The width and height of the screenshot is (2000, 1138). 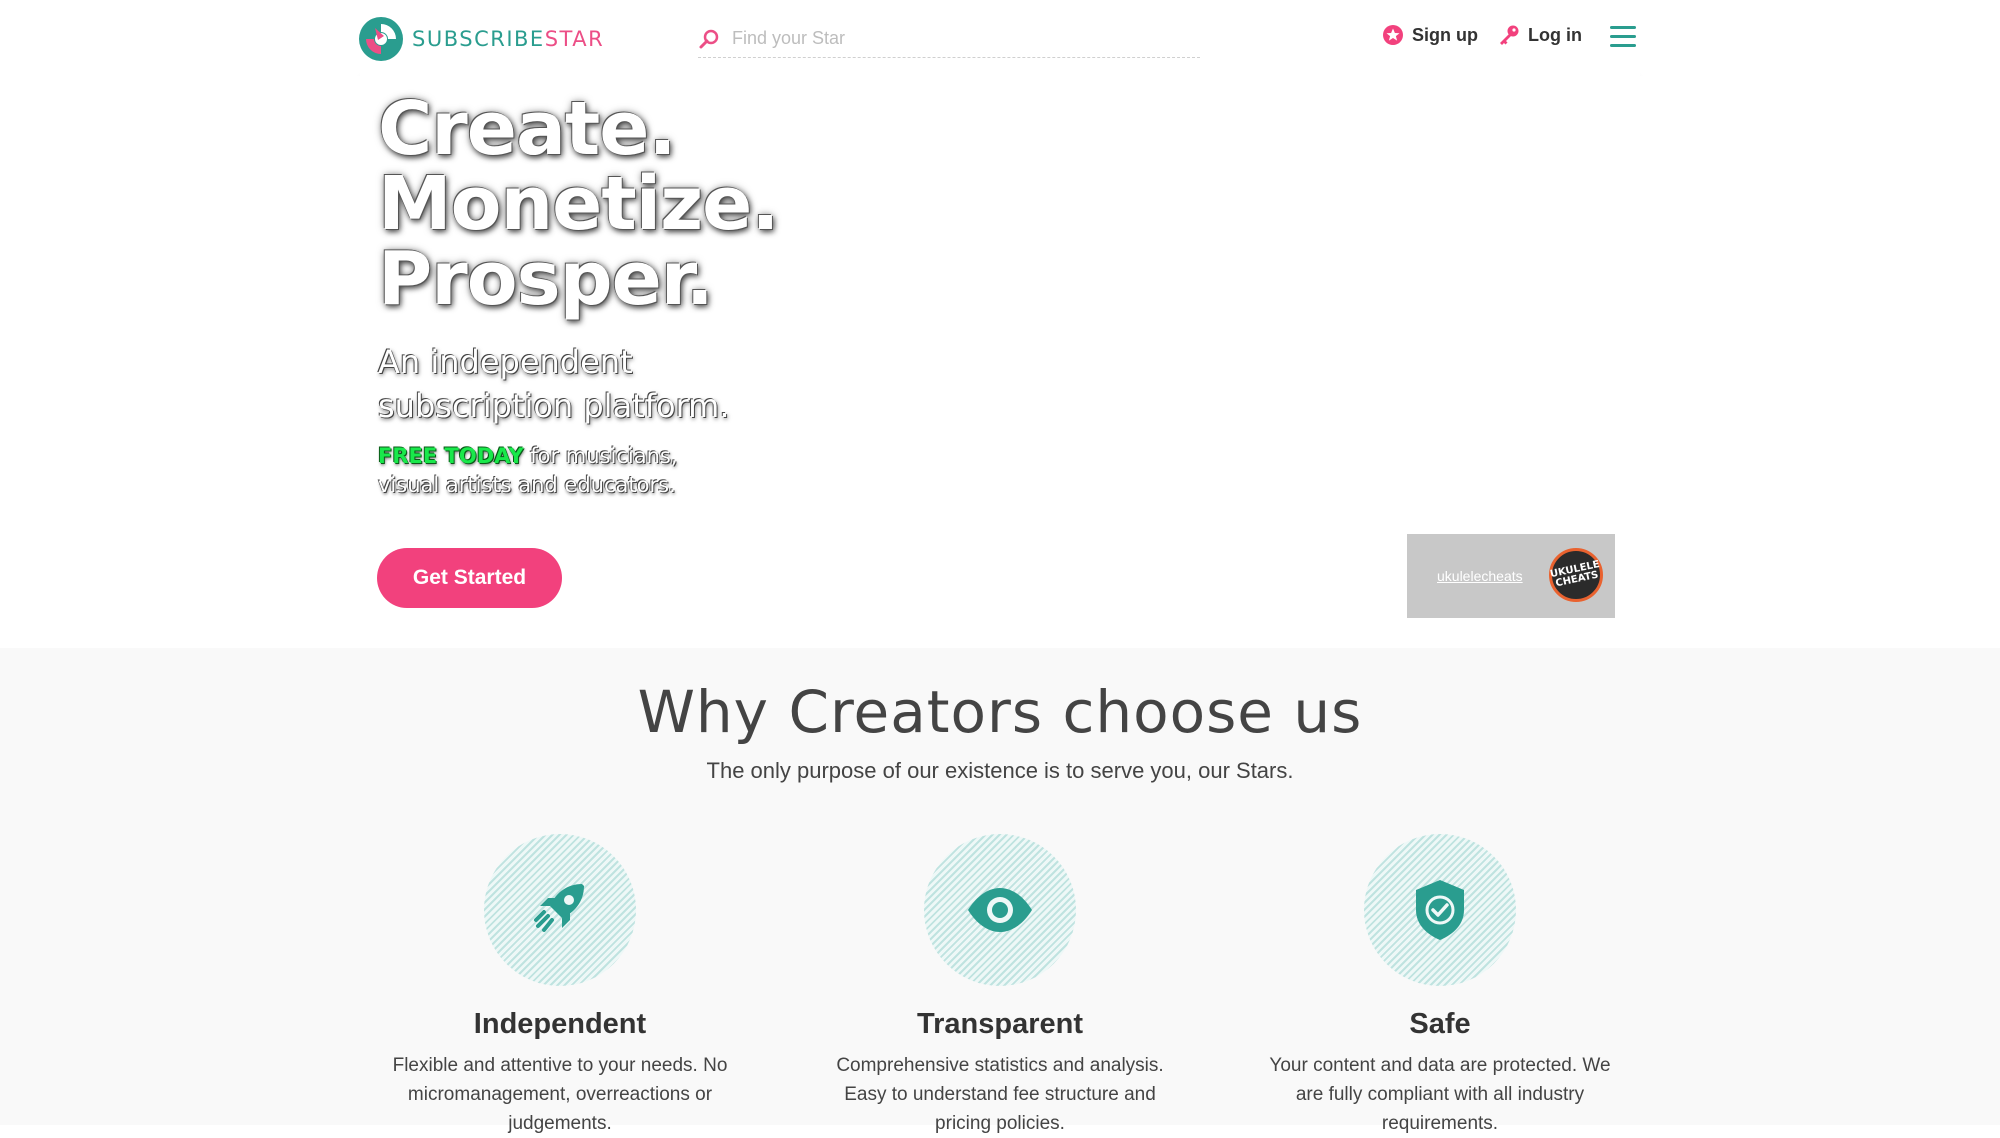 What do you see at coordinates (1393, 35) in the screenshot?
I see `star-icon` at bounding box center [1393, 35].